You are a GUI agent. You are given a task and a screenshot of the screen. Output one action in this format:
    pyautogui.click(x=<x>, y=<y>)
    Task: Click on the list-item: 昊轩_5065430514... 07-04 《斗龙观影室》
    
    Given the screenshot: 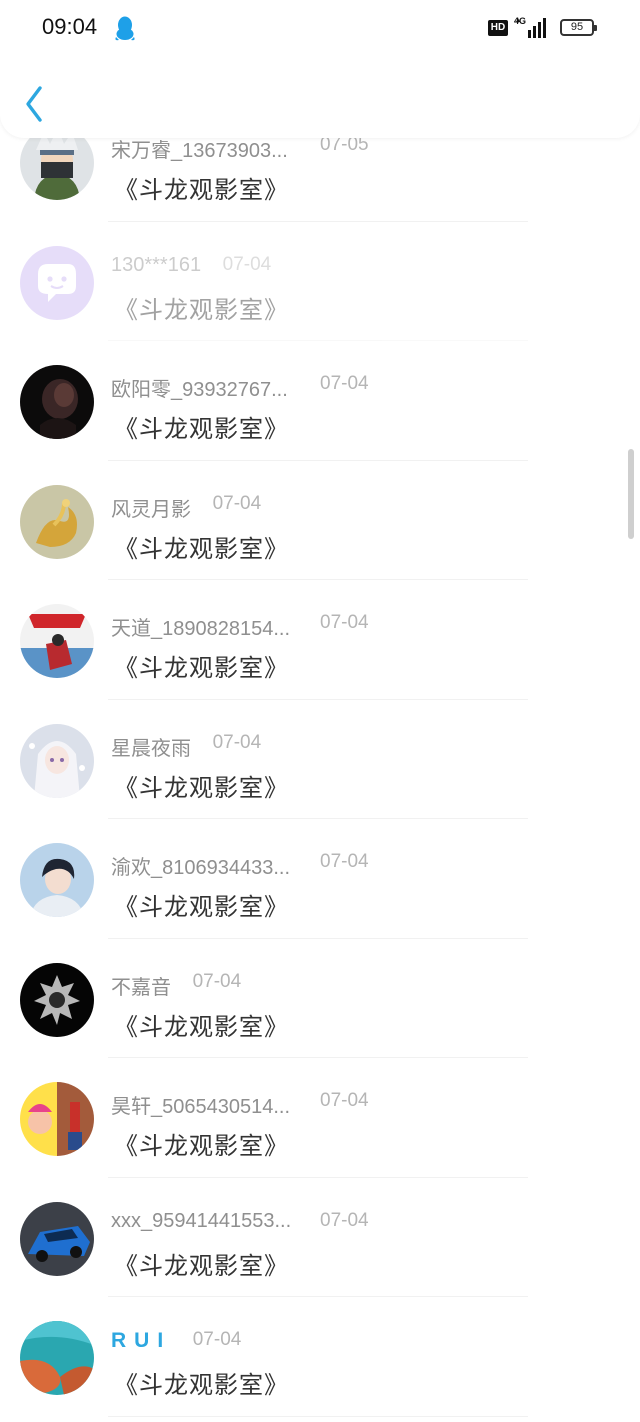 What is the action you would take?
    pyautogui.click(x=320, y=1118)
    